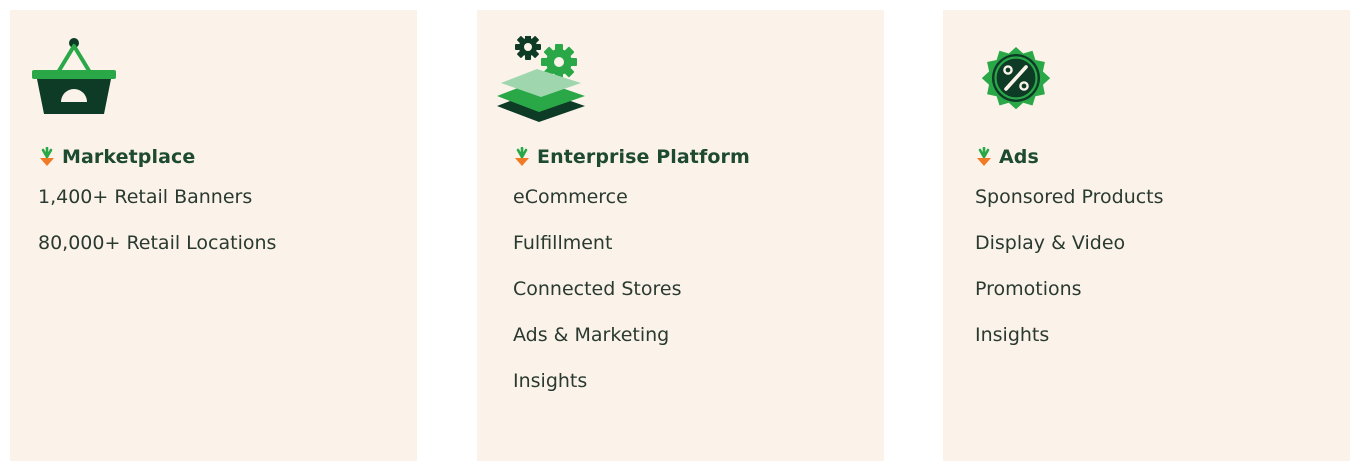  I want to click on enterprise-platform-title: Enterprise Platform, so click(643, 157).